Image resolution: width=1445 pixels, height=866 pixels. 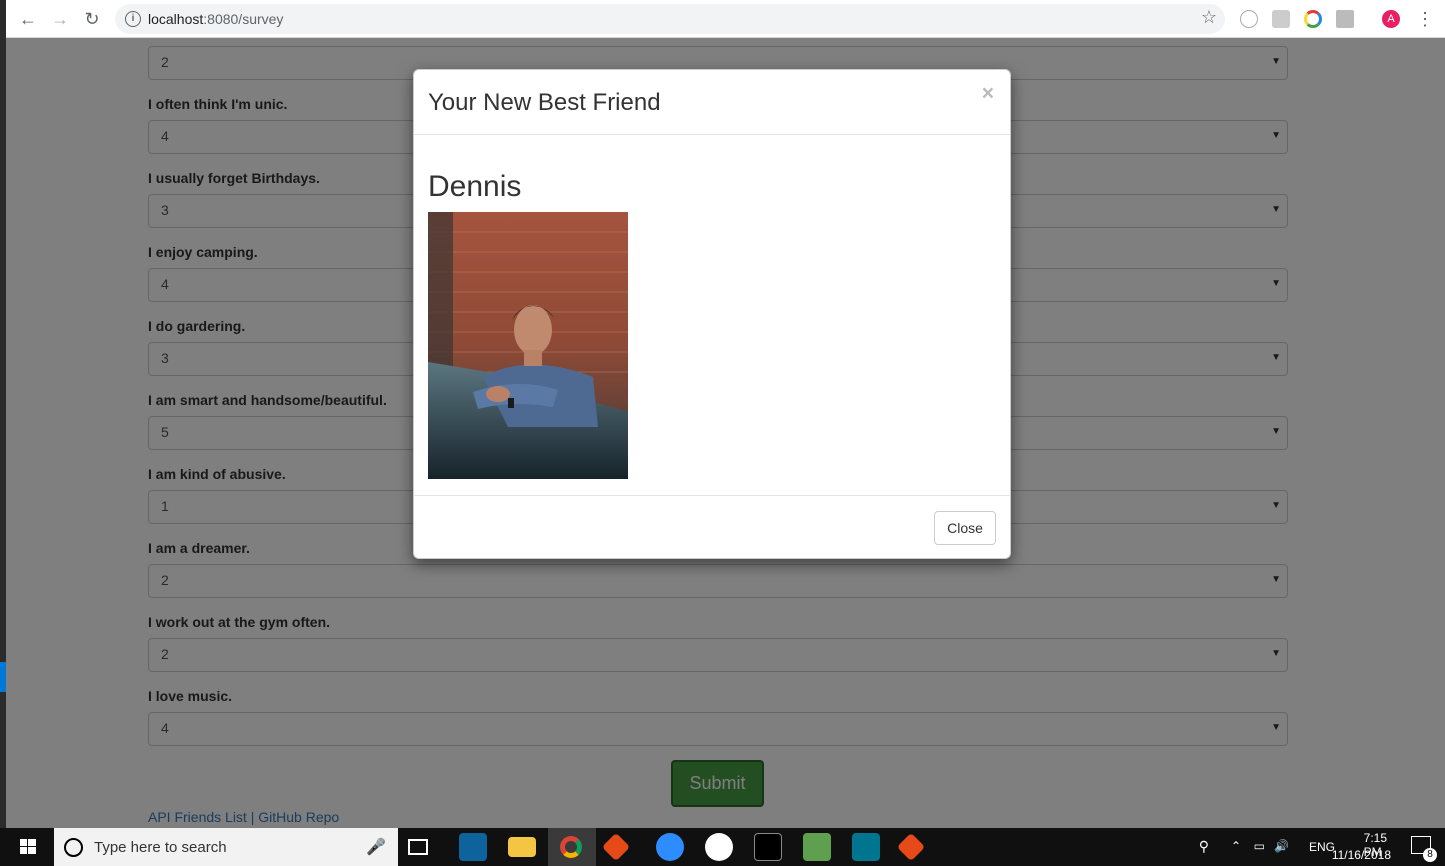 I want to click on color-extension-icon, so click(x=1313, y=19).